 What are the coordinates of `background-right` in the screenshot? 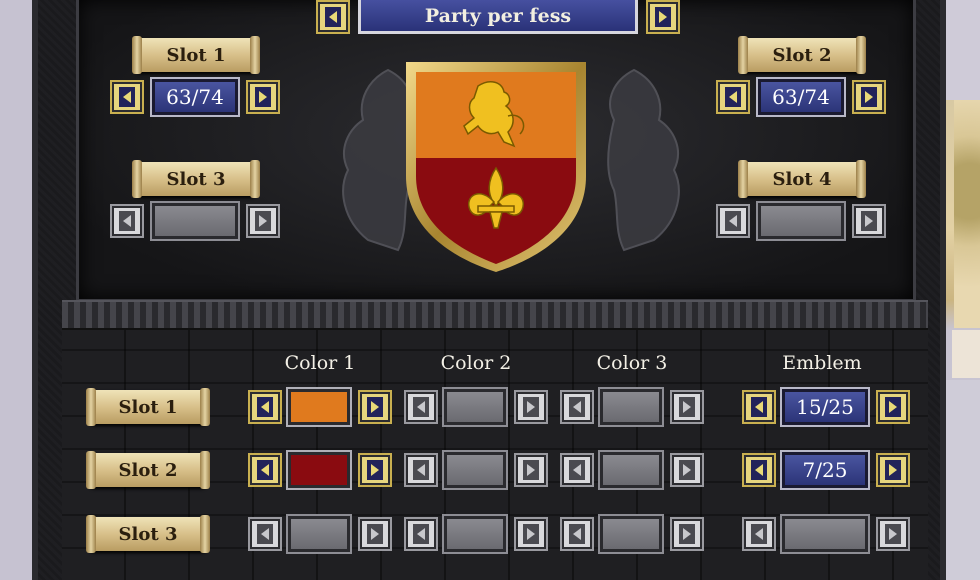 It's located at (963, 290).